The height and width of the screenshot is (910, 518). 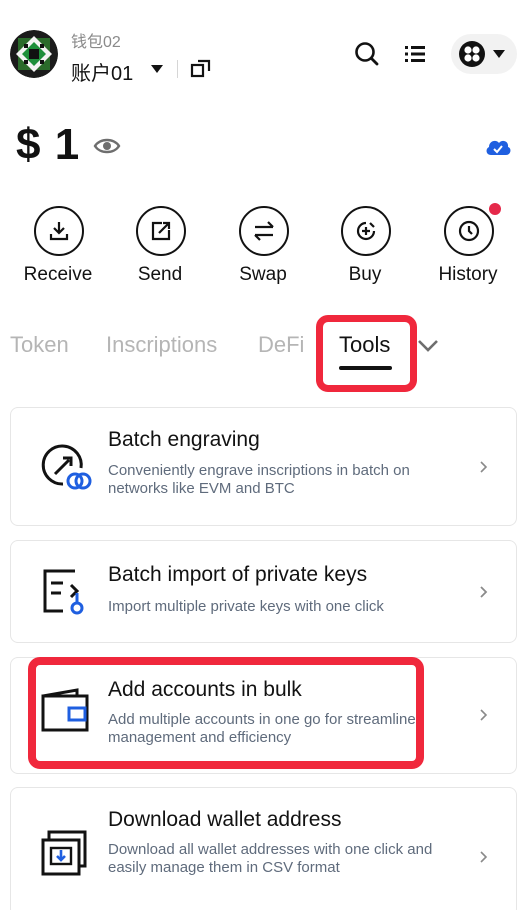 I want to click on total-balance: $ 1, so click(x=48, y=144).